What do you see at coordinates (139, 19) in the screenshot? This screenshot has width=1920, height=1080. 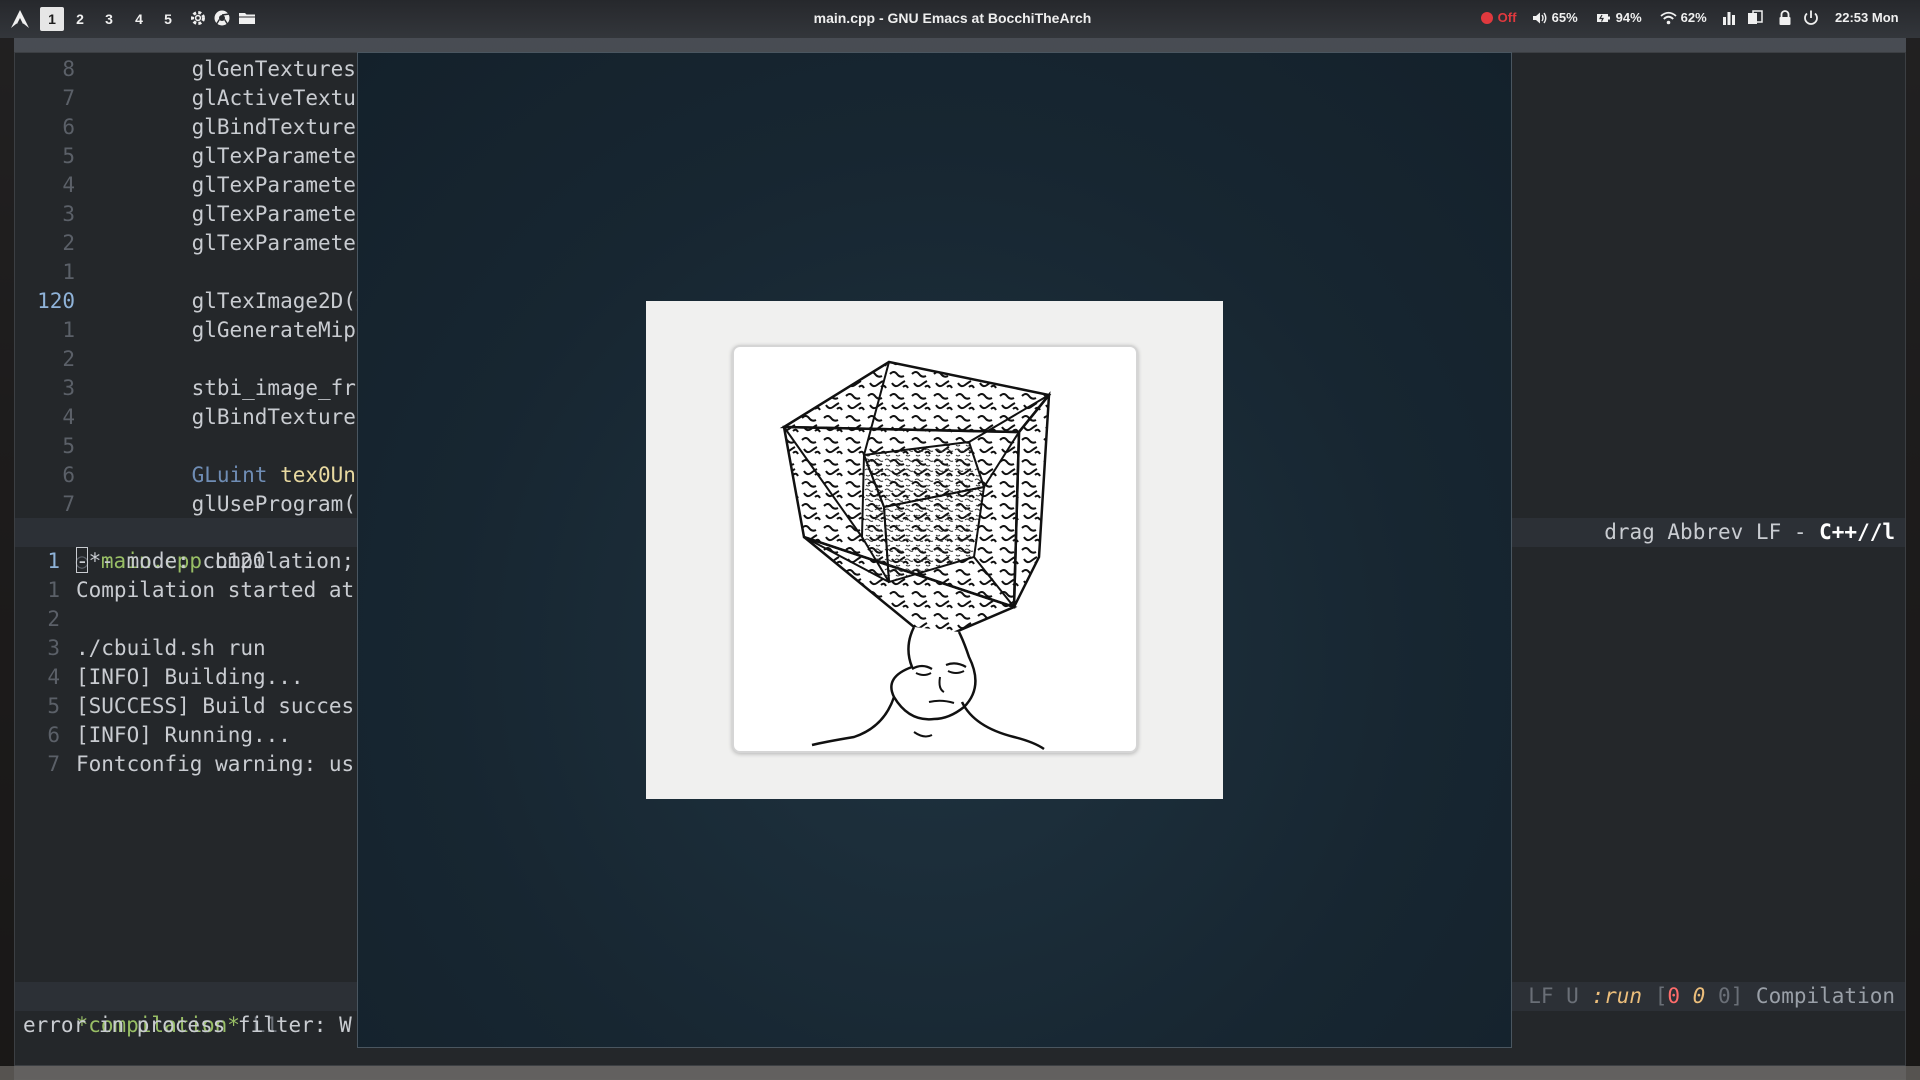 I see `workspace-4: 4` at bounding box center [139, 19].